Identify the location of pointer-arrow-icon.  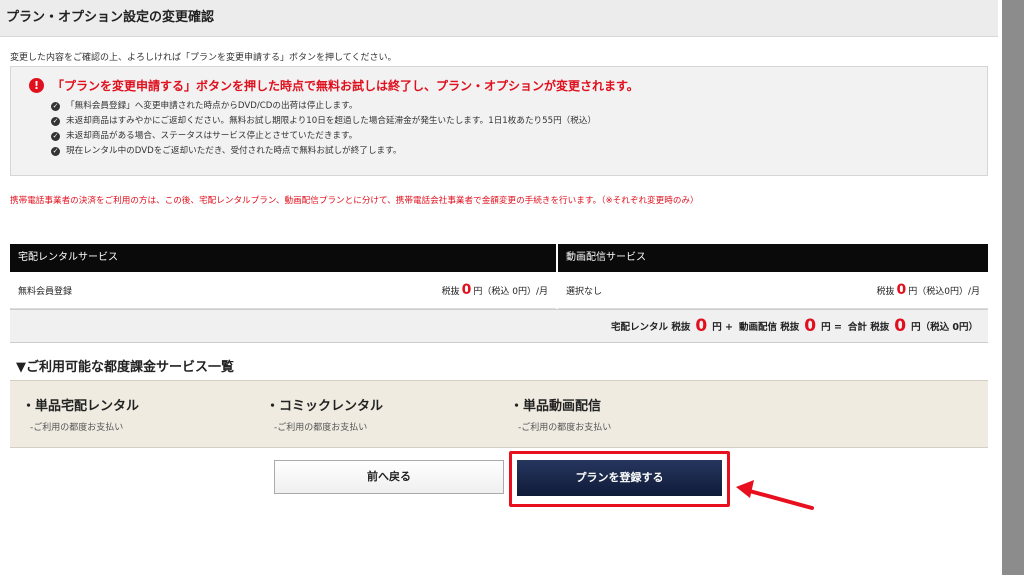
(775, 495).